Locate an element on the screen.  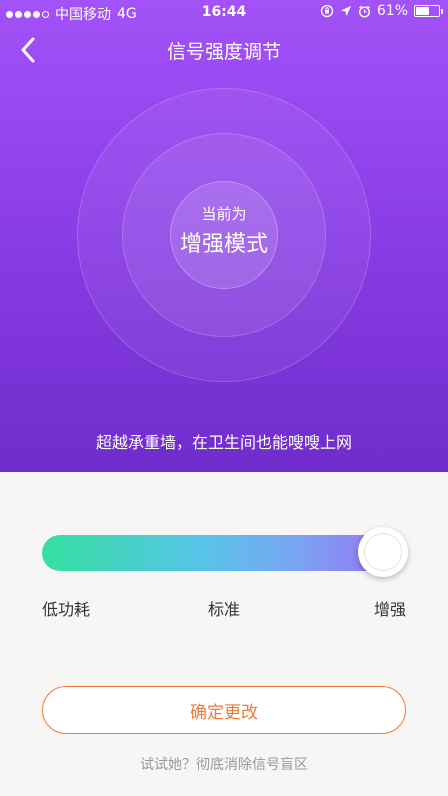
current-mode-label: 当前为 is located at coordinates (224, 214).